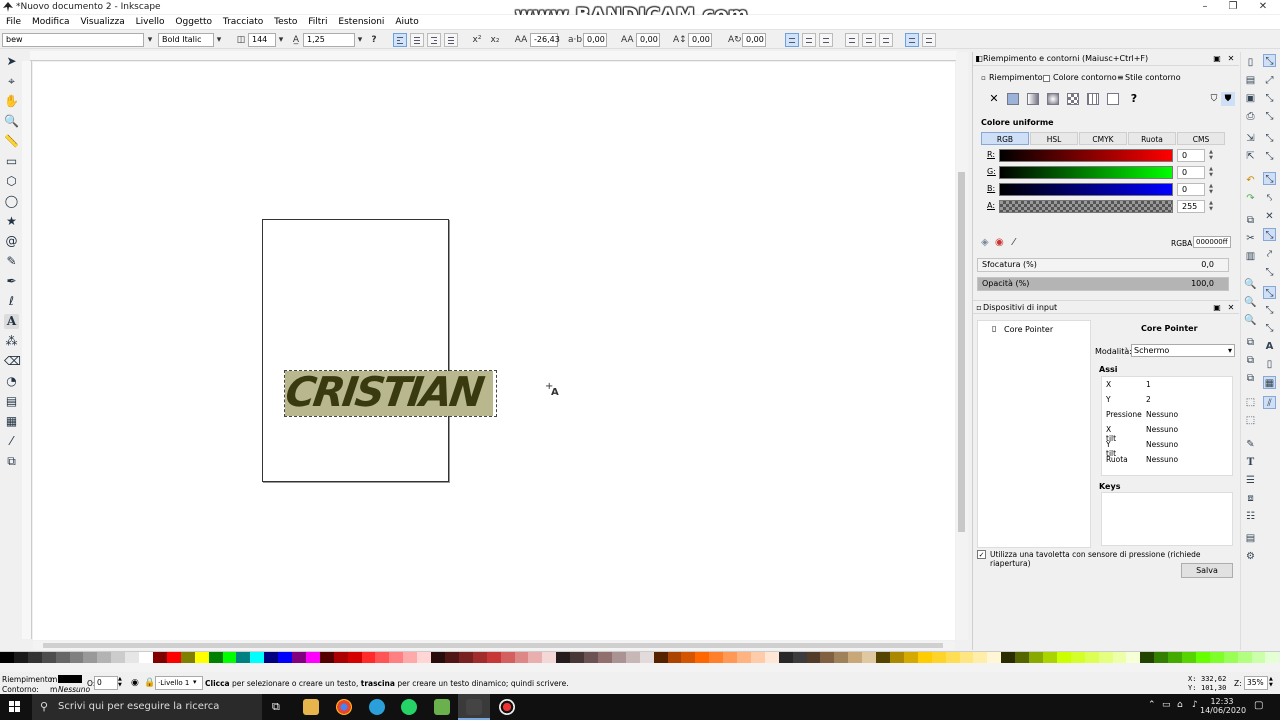 Image resolution: width=1280 pixels, height=720 pixels. What do you see at coordinates (1250, 538) in the screenshot?
I see `document-properties-icon: ▤` at bounding box center [1250, 538].